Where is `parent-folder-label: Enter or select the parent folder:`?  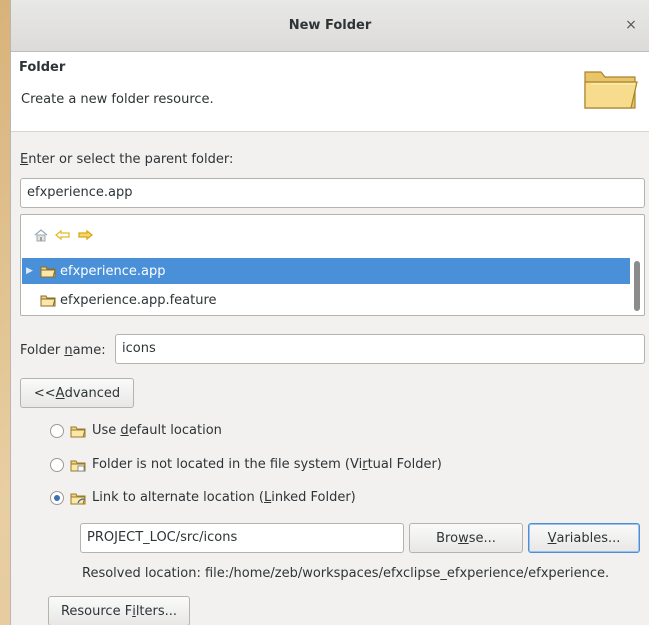 parent-folder-label: Enter or select the parent folder: is located at coordinates (127, 159).